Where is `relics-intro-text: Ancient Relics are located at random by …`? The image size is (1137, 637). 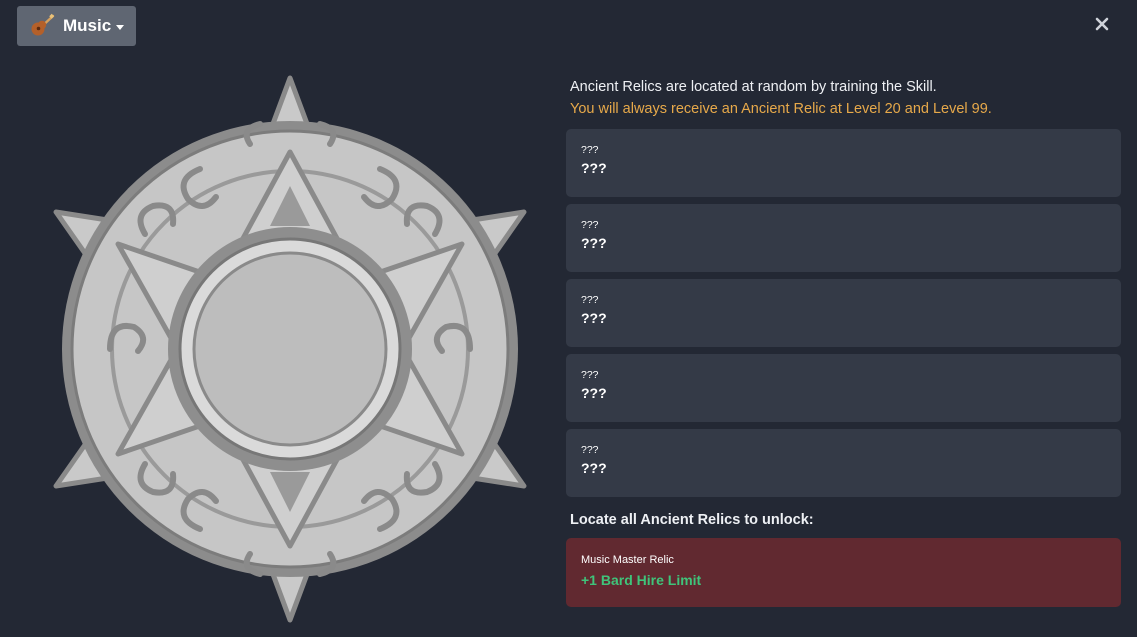
relics-intro-text: Ancient Relics are located at random by … is located at coordinates (753, 87).